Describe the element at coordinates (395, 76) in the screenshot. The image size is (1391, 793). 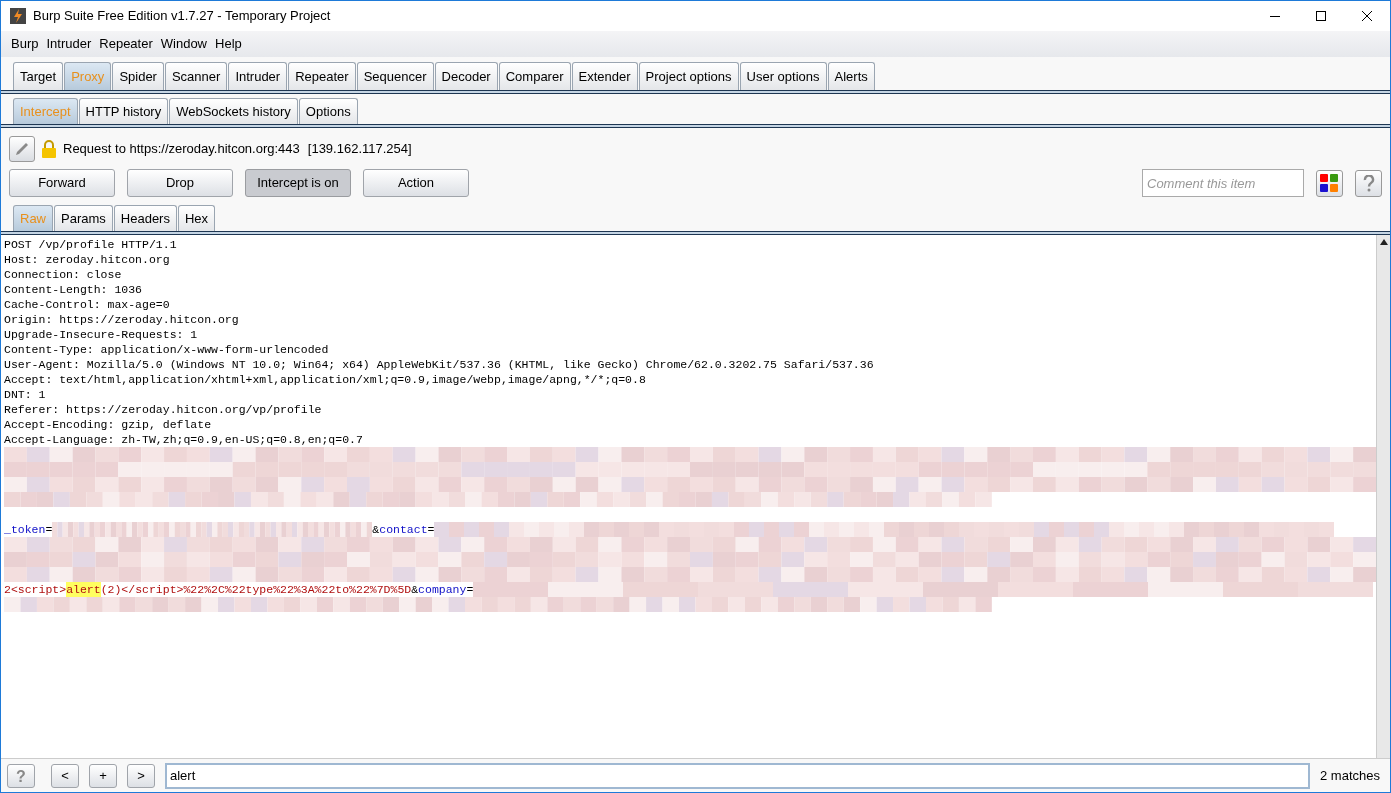
I see `tab: Sequencer` at that location.